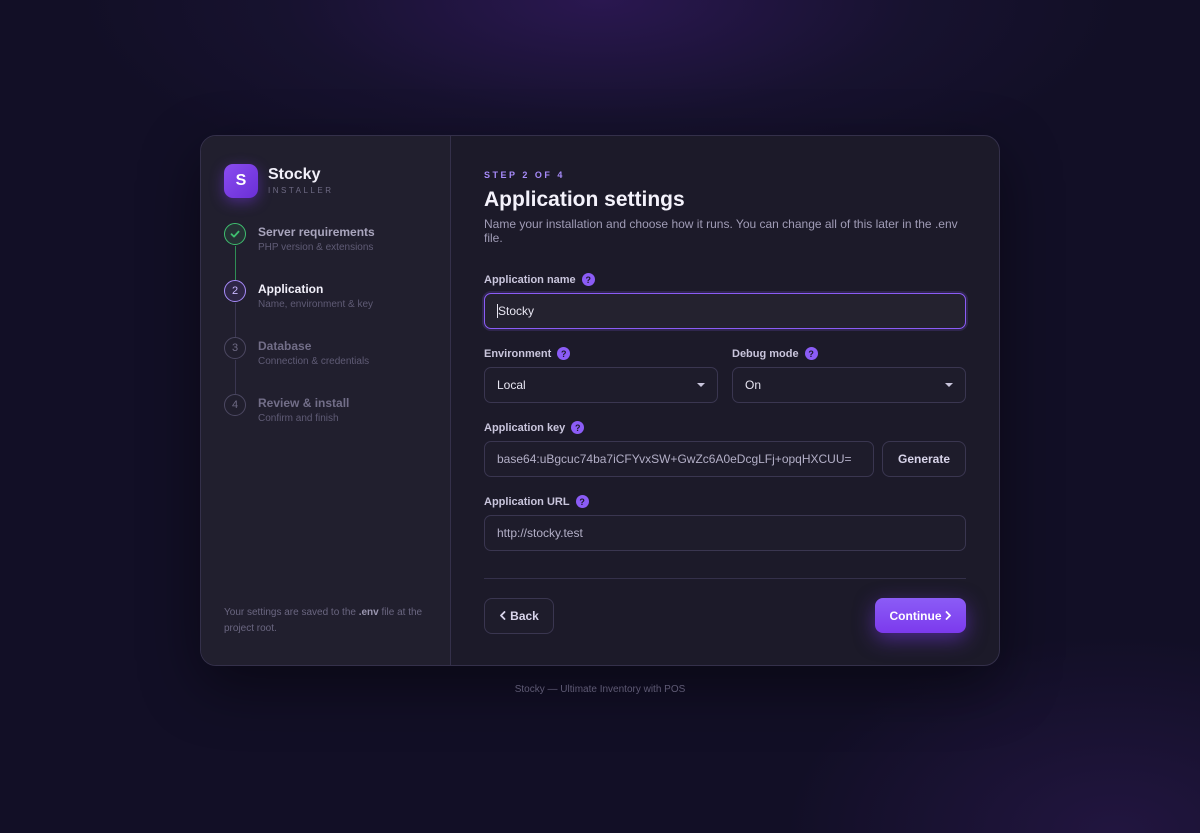  I want to click on page-title: Application settings, so click(584, 199).